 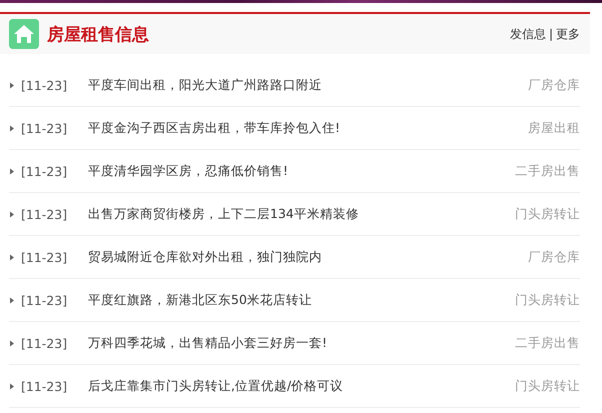 I want to click on house-icon, so click(x=24, y=34).